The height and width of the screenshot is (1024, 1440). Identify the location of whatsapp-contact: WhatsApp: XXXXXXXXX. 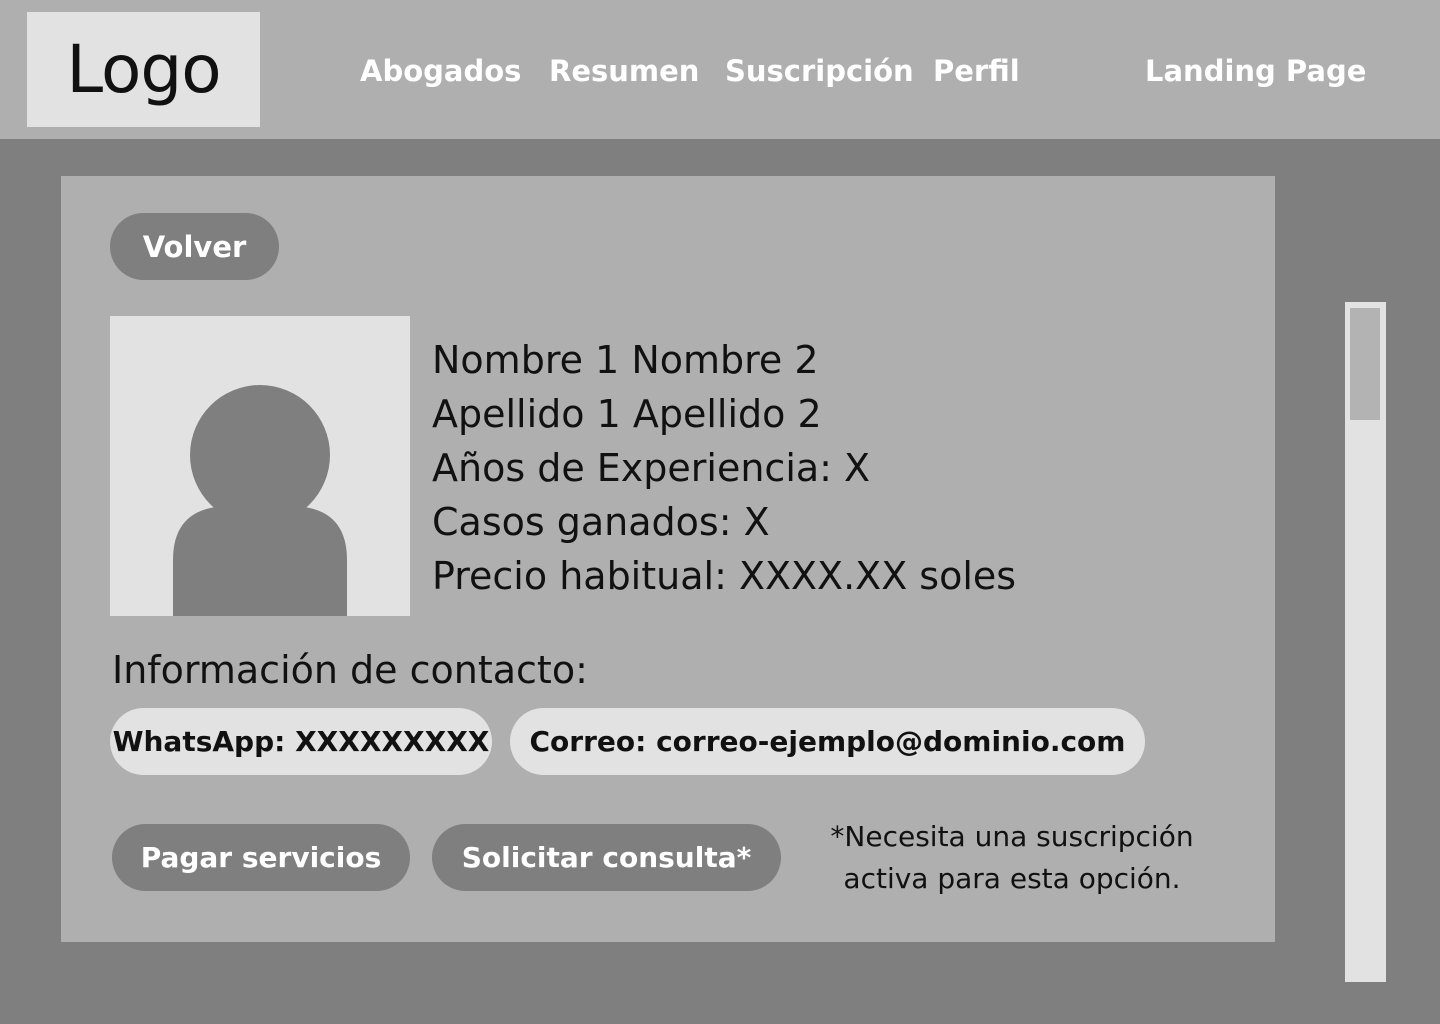
(301, 741).